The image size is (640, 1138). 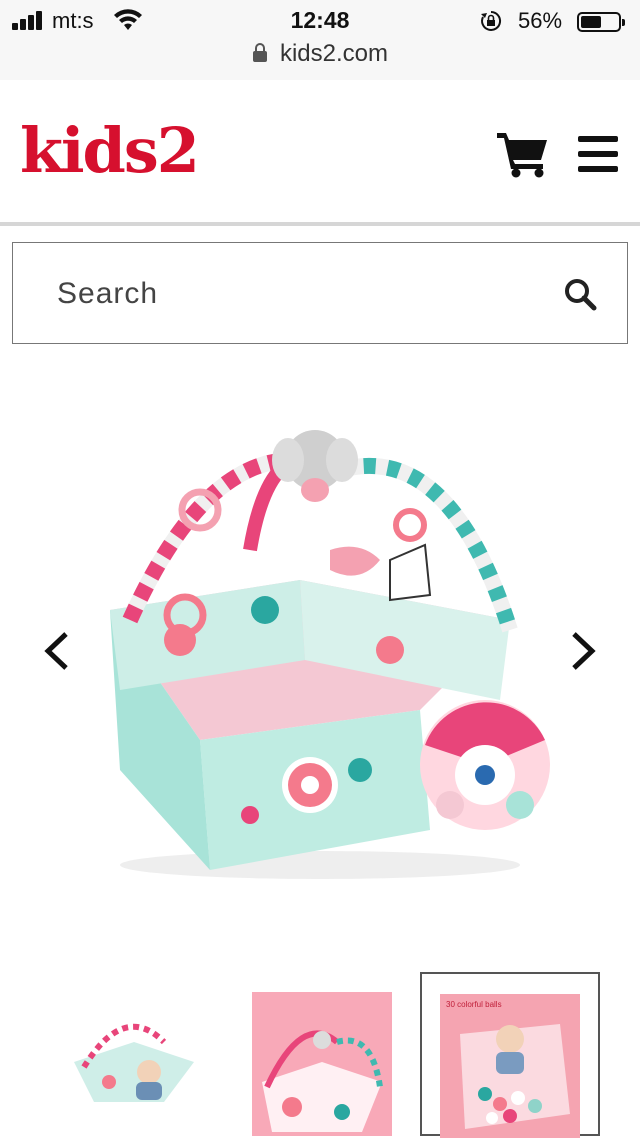 What do you see at coordinates (523, 154) in the screenshot?
I see `cart-icon` at bounding box center [523, 154].